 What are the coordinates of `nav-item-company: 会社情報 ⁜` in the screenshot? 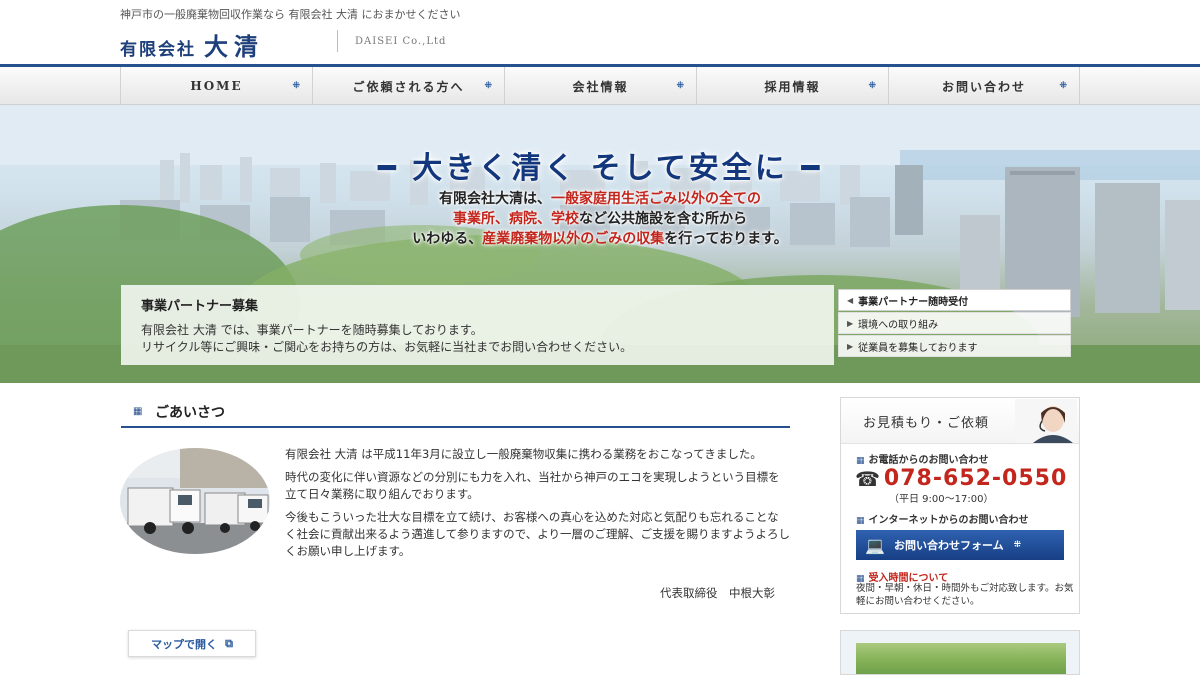 It's located at (600, 86).